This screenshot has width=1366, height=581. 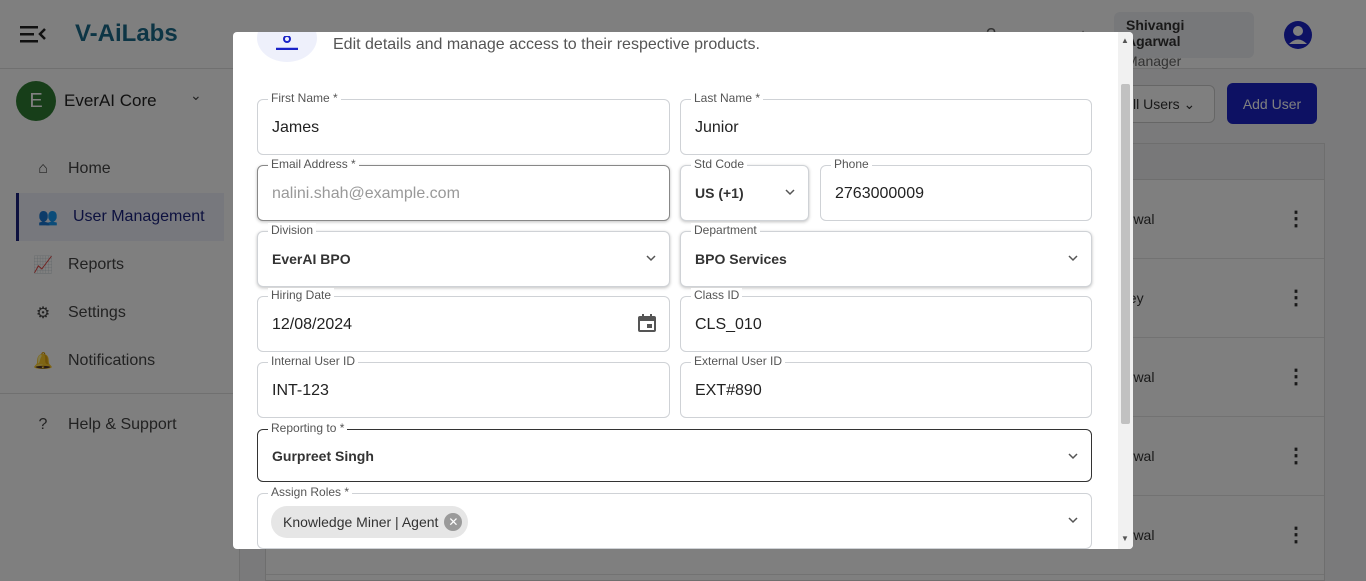 I want to click on field-label: Last Name *, so click(x=727, y=98).